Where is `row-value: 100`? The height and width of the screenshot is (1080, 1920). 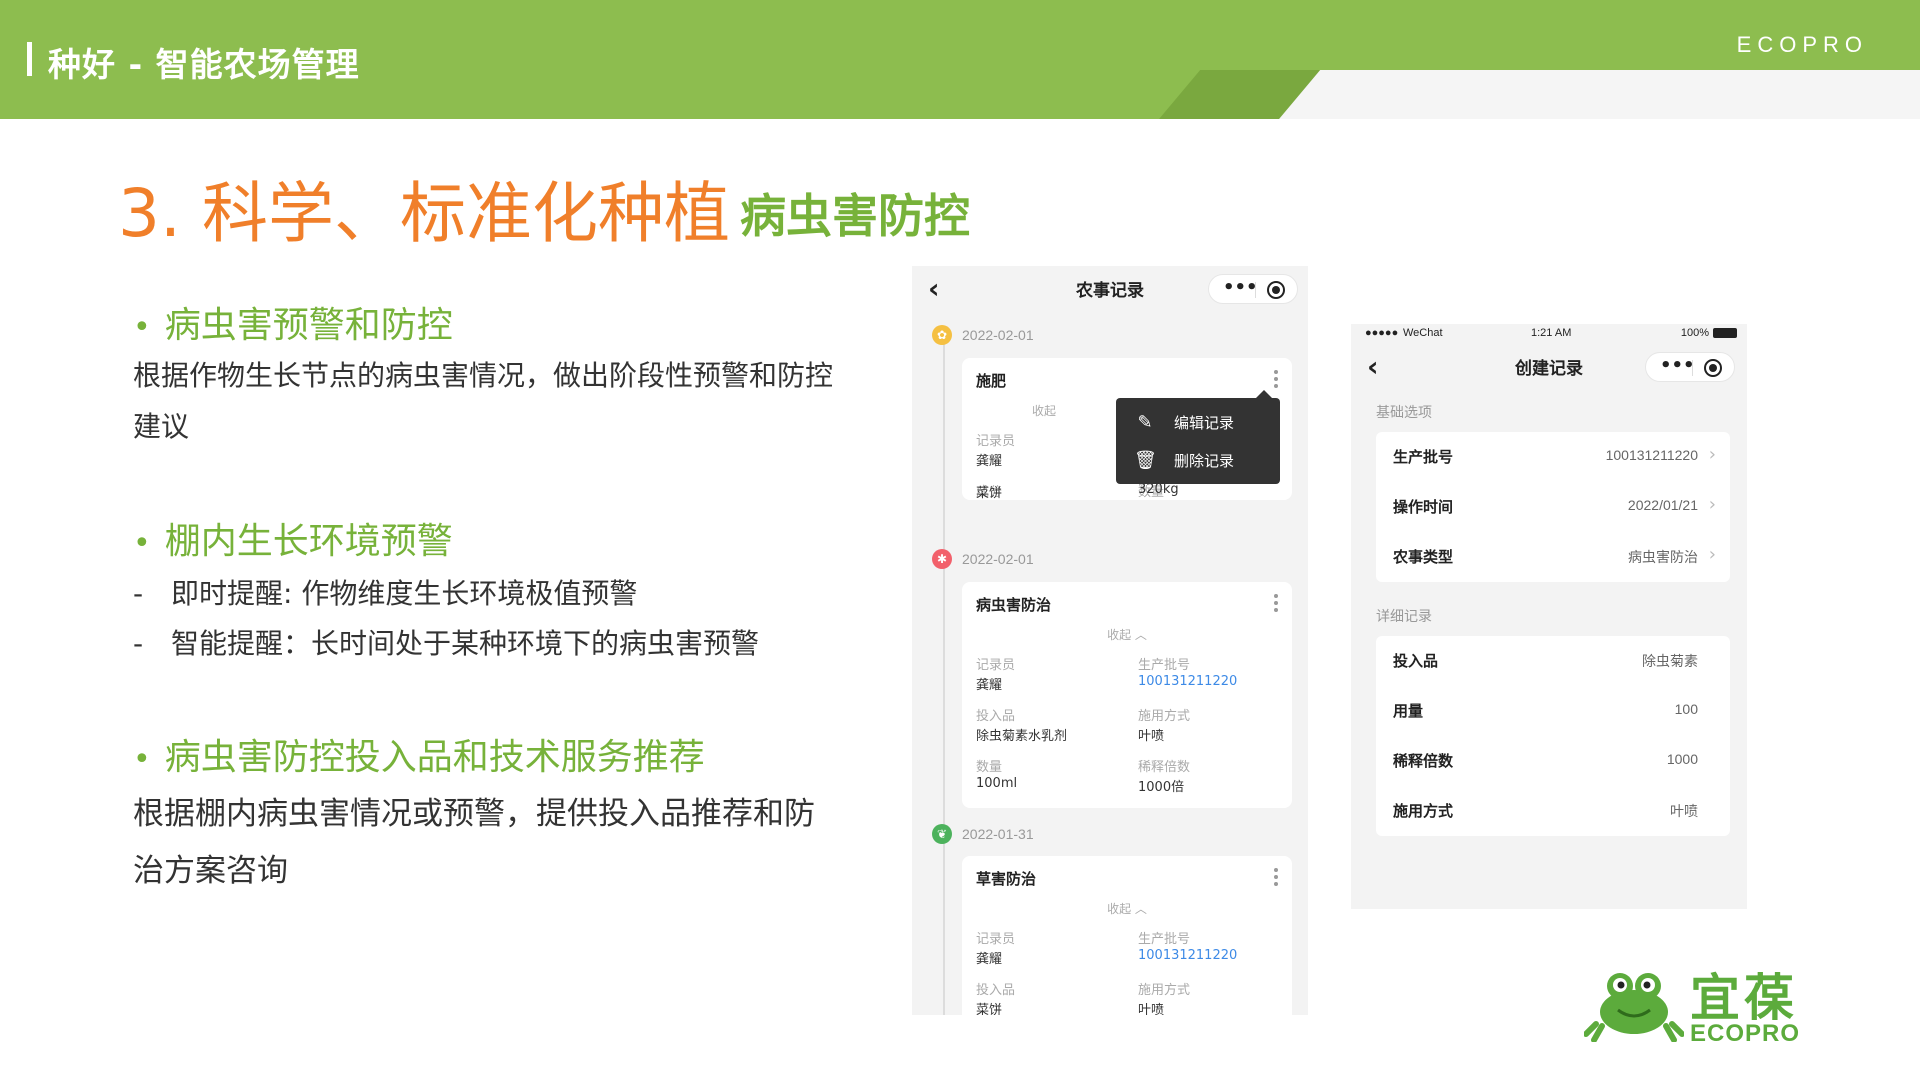 row-value: 100 is located at coordinates (1686, 709).